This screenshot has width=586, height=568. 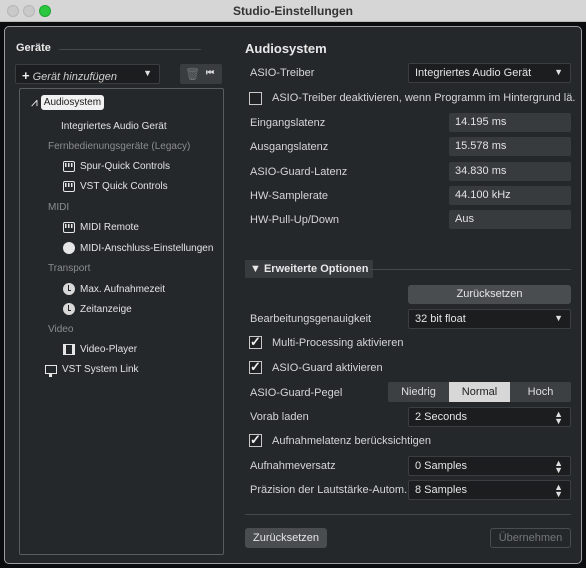 I want to click on asio-guard-latency-label: ASIO-Guard-Latenz, so click(x=299, y=172).